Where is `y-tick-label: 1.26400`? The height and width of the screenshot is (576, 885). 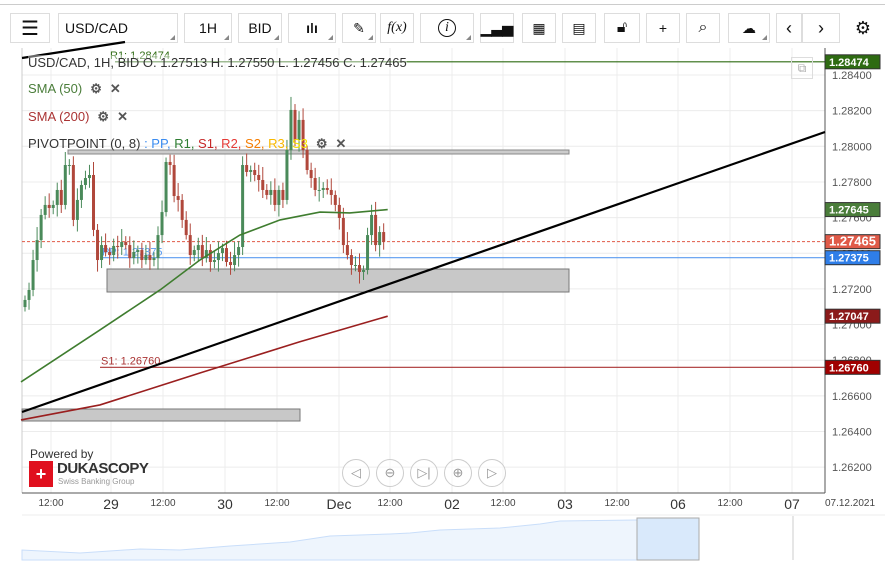
y-tick-label: 1.26400 is located at coordinates (852, 433).